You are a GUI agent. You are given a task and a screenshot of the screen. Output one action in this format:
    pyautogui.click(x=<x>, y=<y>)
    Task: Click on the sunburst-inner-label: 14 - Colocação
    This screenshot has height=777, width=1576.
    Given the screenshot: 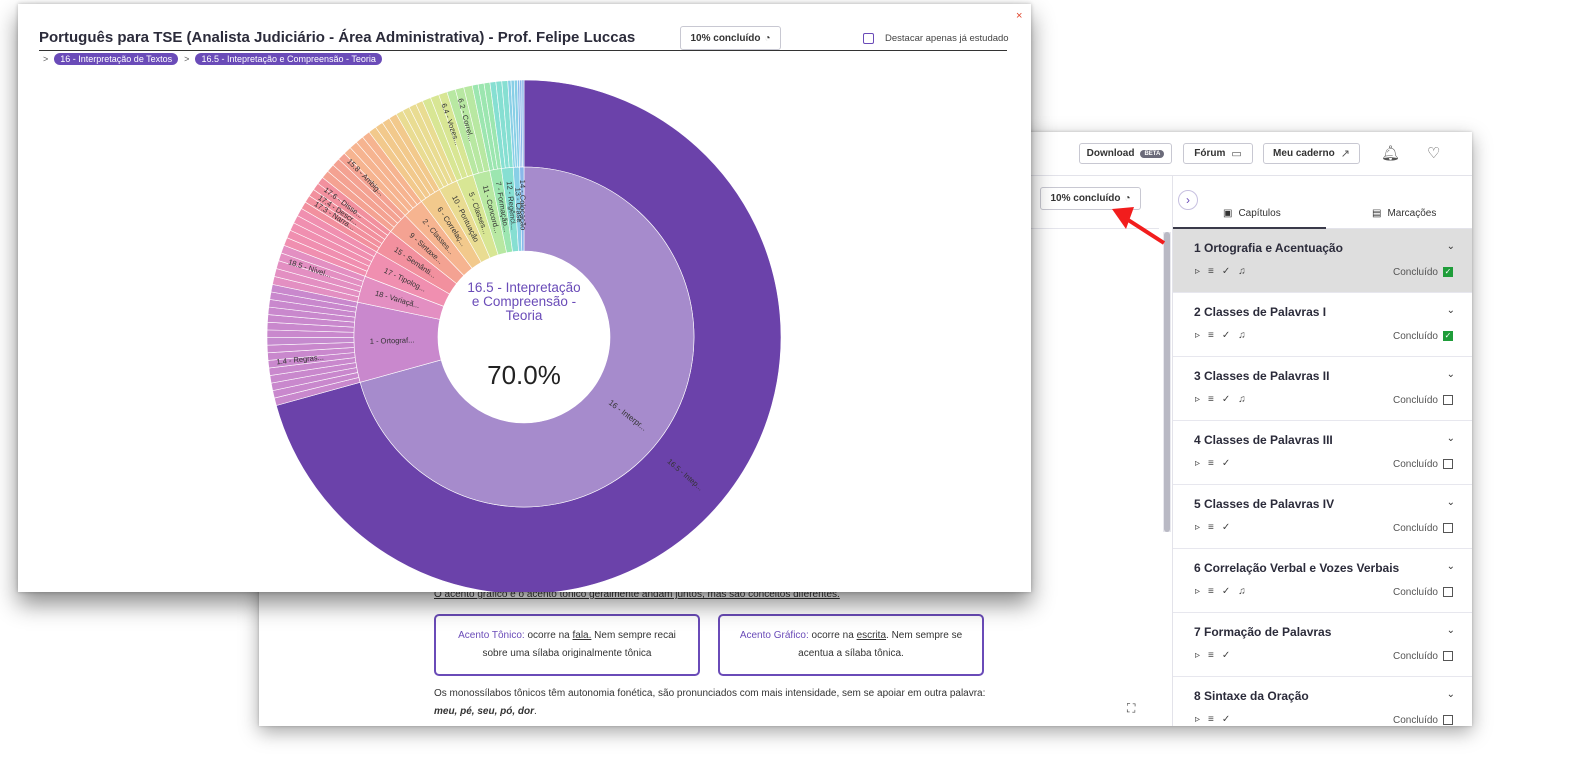 What is the action you would take?
    pyautogui.click(x=523, y=205)
    